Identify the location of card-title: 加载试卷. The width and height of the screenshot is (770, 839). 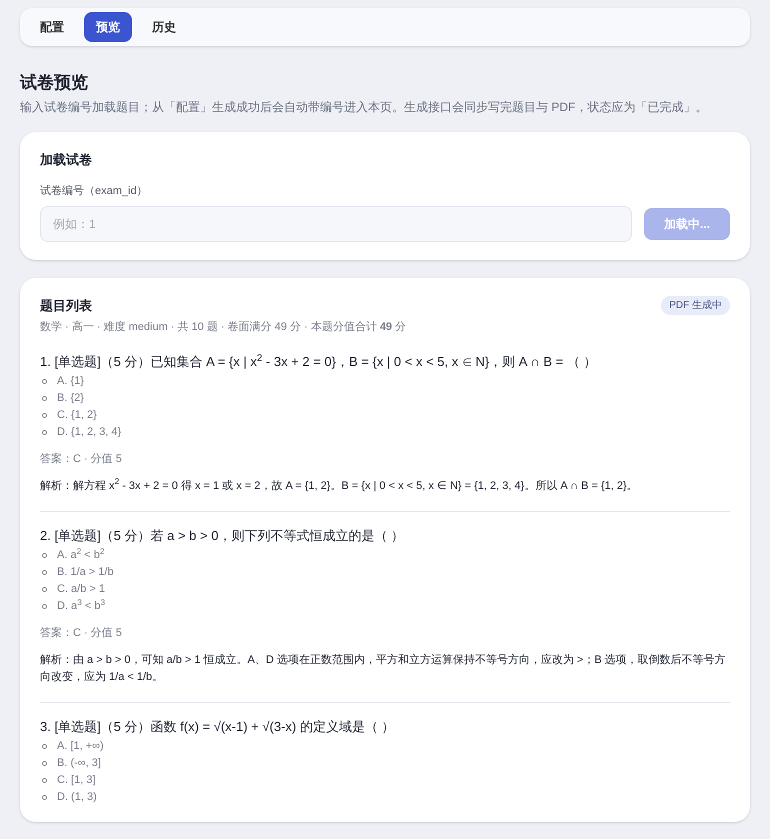
(66, 159).